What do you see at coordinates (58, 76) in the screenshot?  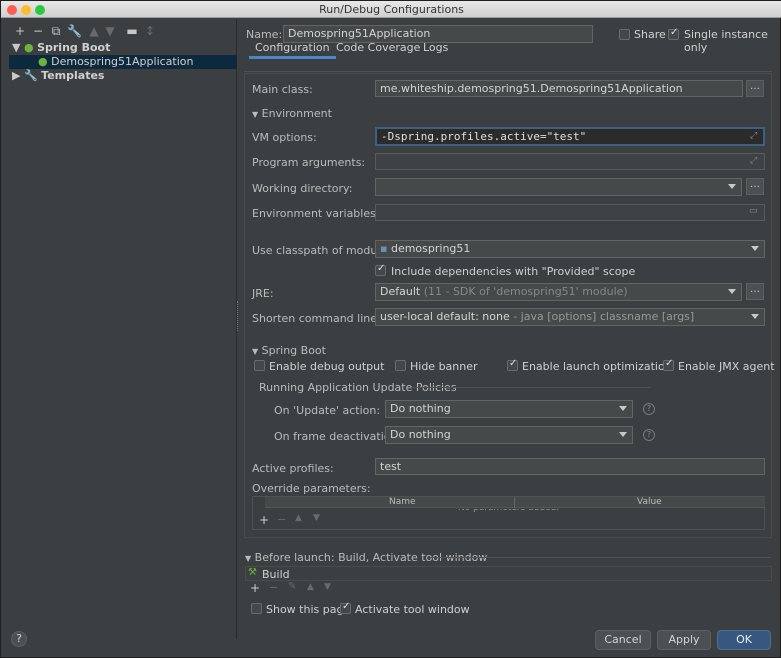 I see `tree-item-templates: ▶ 🔧 Templates` at bounding box center [58, 76].